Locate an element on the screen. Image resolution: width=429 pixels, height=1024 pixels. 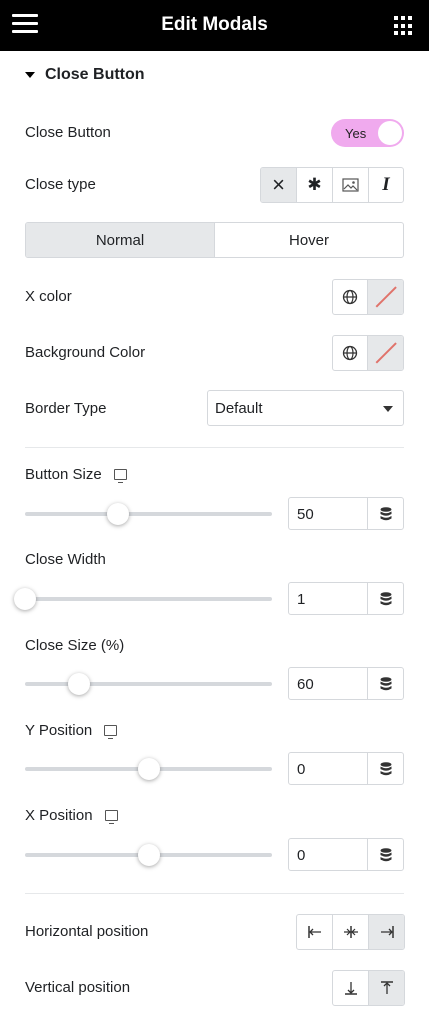
state-tabs: Normal Hover is located at coordinates (214, 240).